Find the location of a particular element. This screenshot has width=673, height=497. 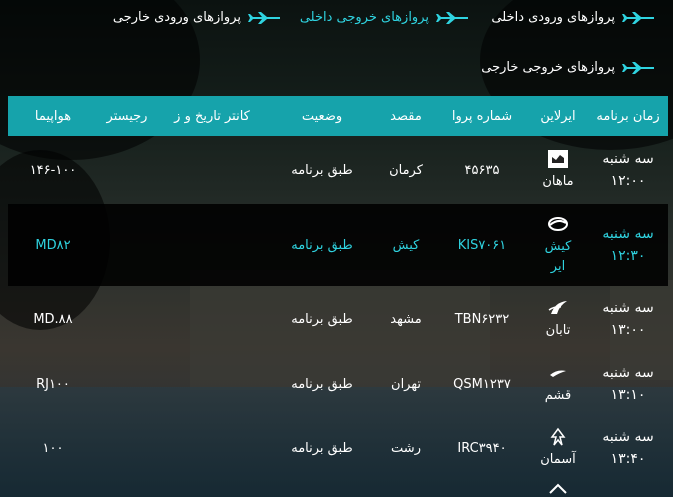

mahan-logo-icon is located at coordinates (558, 159).